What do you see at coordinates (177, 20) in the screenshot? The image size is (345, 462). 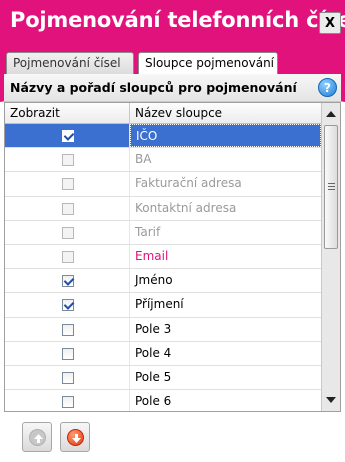 I see `dialog-title: Pojmenování telefonních čísel` at bounding box center [177, 20].